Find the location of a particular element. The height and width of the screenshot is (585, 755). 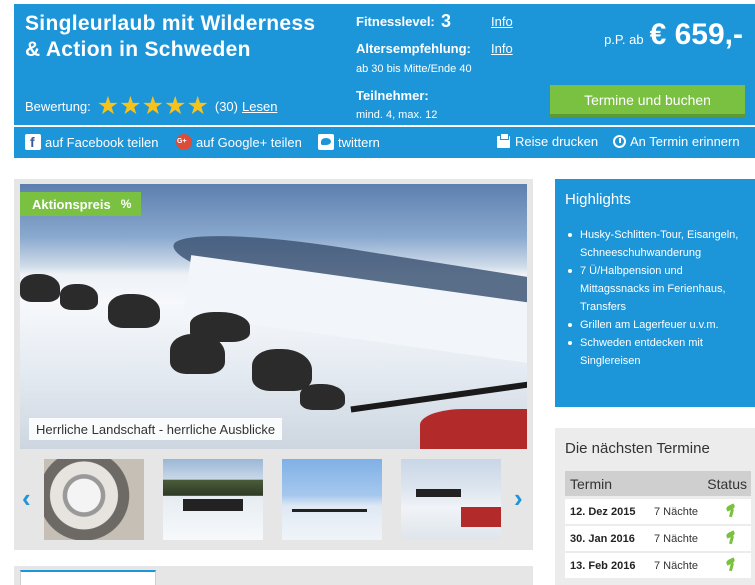

table-row: 12. Dez 2015 7 Nächte is located at coordinates (658, 511).